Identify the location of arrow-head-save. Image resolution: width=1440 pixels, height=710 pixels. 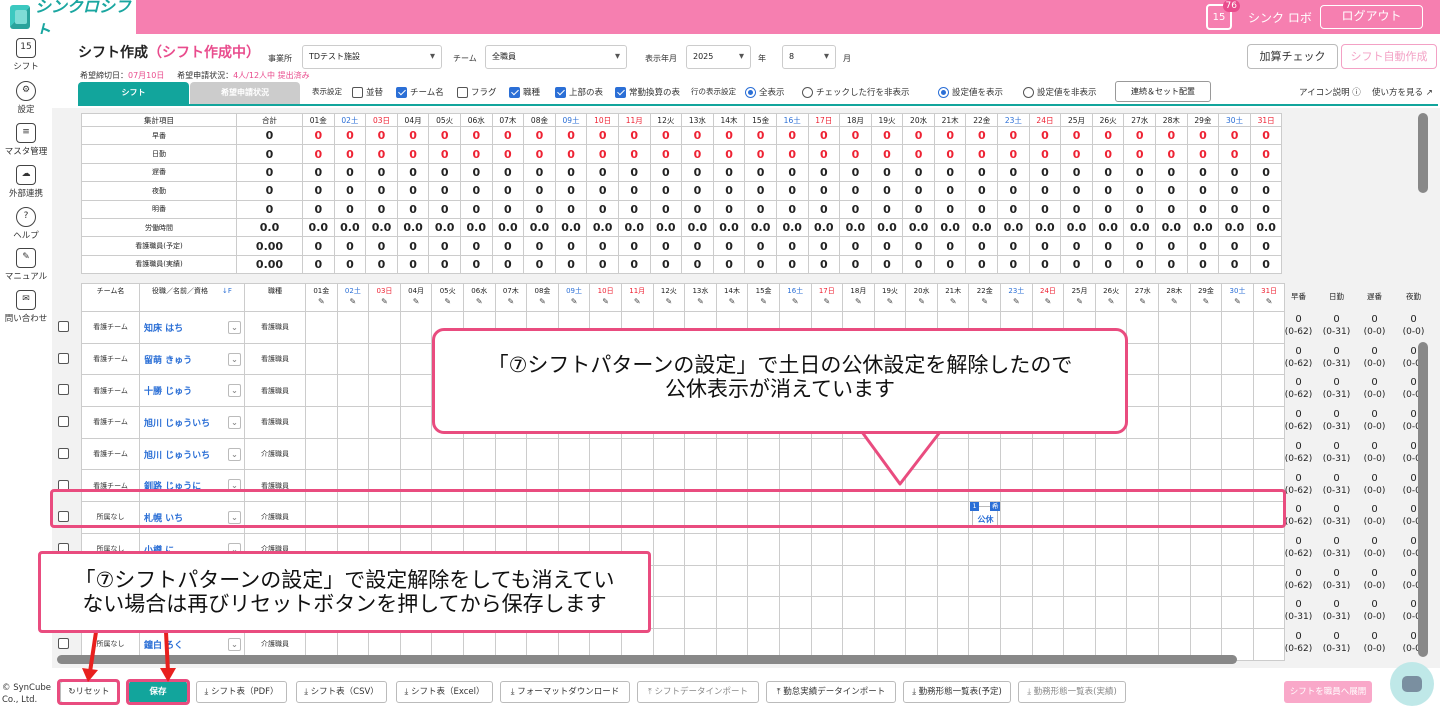
(168, 675).